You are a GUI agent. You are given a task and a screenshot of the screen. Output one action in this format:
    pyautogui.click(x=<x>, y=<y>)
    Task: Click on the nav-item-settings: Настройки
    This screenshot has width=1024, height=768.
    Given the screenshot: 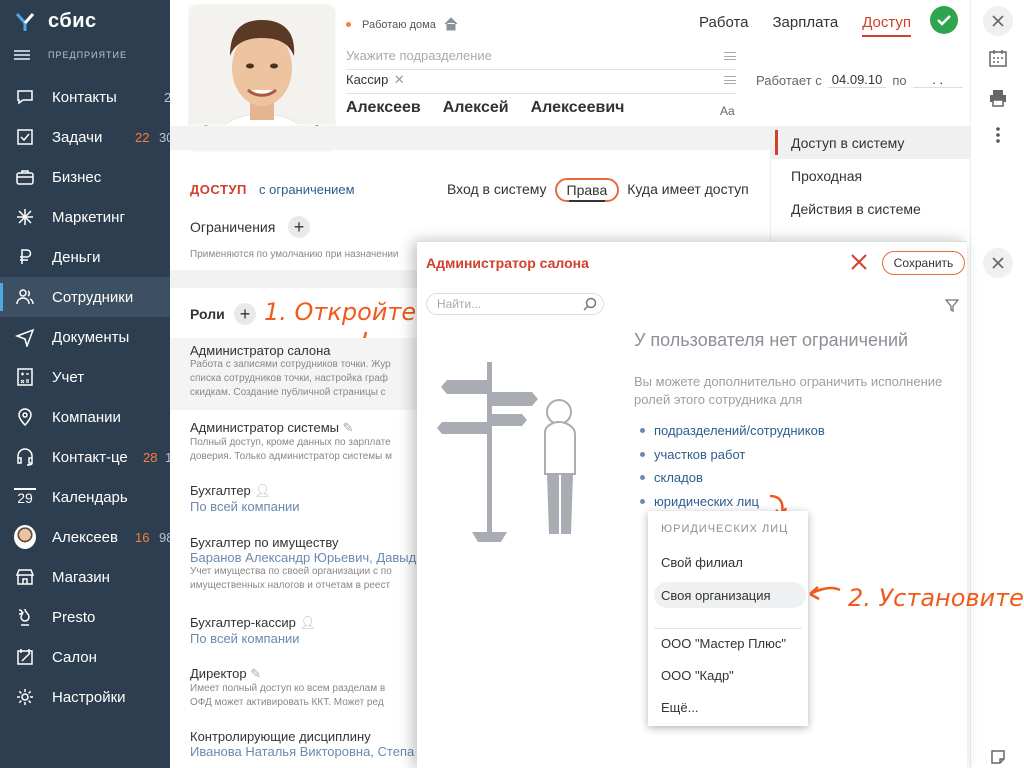 What is the action you would take?
    pyautogui.click(x=85, y=697)
    